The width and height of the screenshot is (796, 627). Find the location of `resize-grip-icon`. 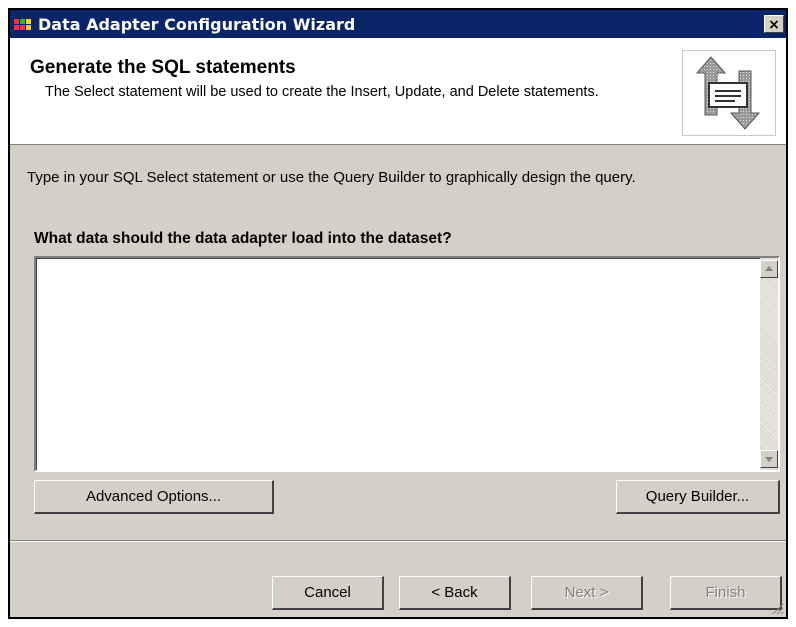

resize-grip-icon is located at coordinates (777, 608).